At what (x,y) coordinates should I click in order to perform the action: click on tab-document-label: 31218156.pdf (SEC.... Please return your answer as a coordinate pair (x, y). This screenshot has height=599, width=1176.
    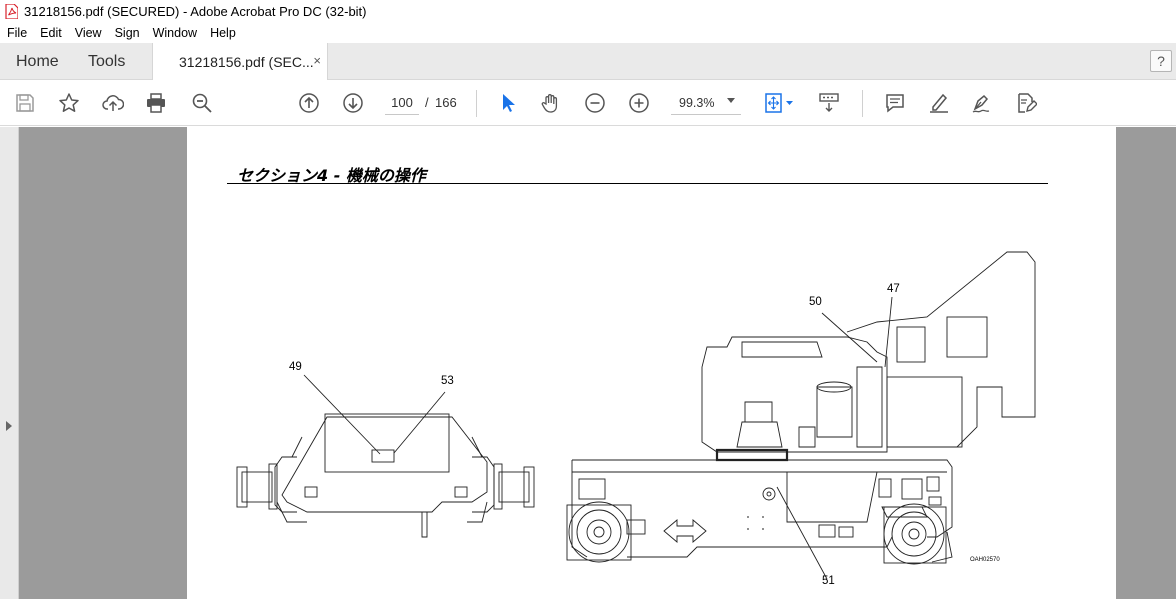
    Looking at the image, I should click on (246, 62).